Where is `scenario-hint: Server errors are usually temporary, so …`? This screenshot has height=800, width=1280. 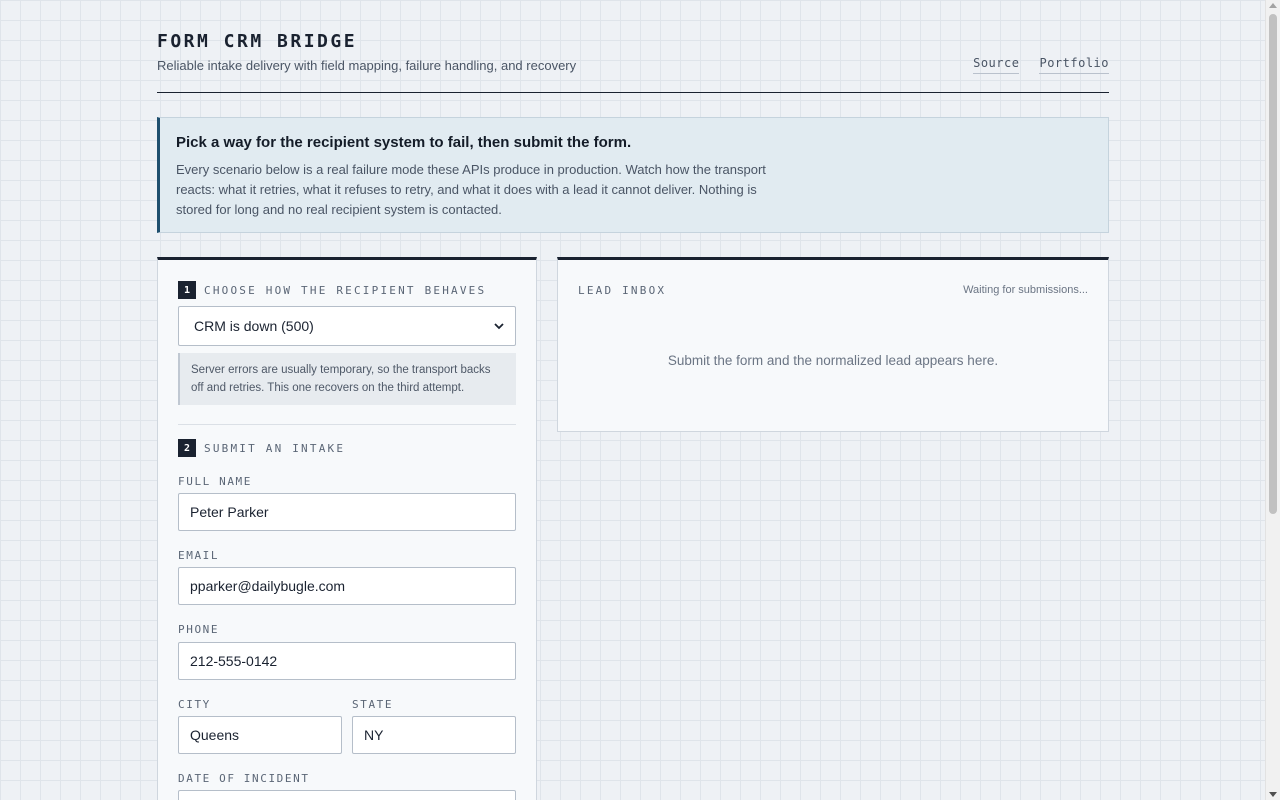
scenario-hint: Server errors are usually temporary, so … is located at coordinates (347, 379).